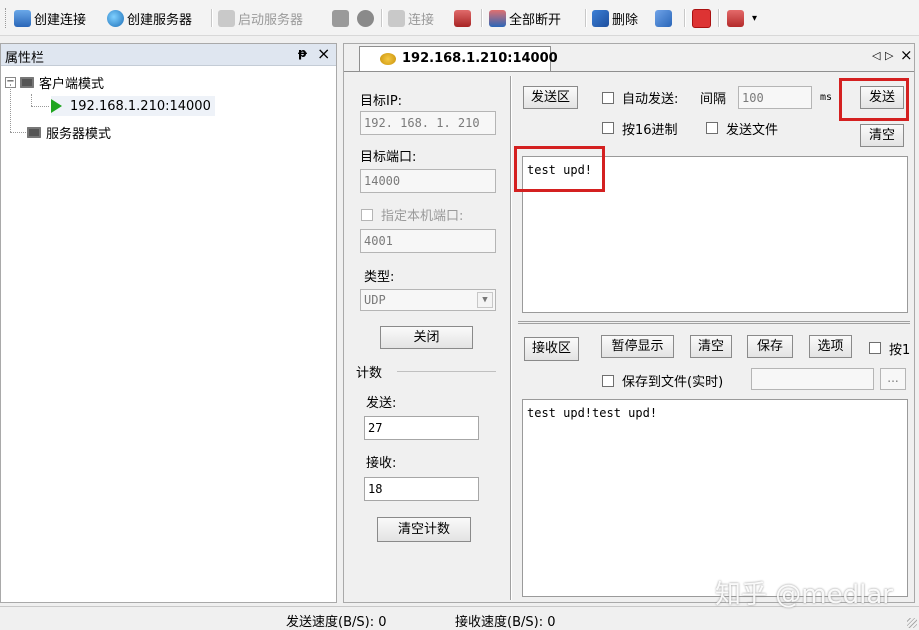 The height and width of the screenshot is (630, 919). I want to click on interval-label: 间隔, so click(713, 99).